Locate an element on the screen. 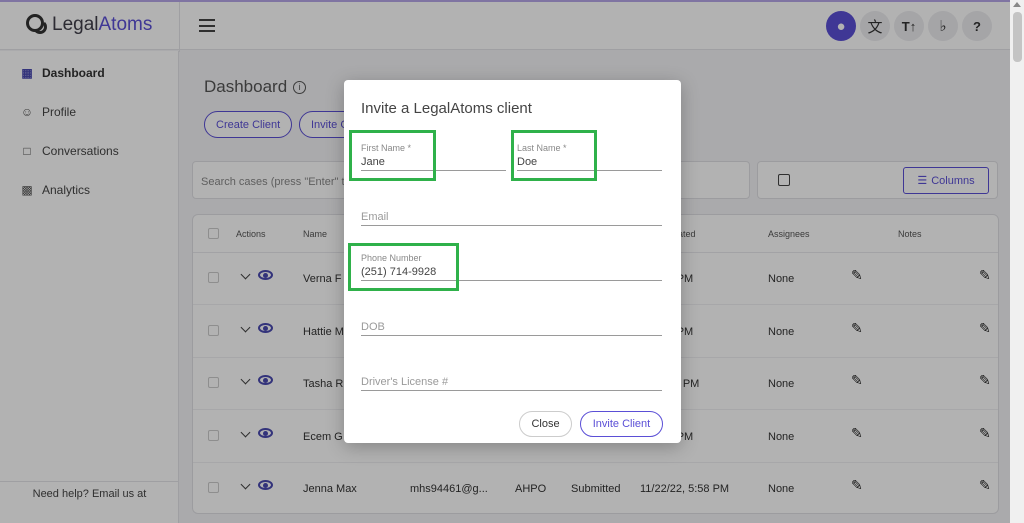  invite-client-button: Invite Client is located at coordinates (621, 424).